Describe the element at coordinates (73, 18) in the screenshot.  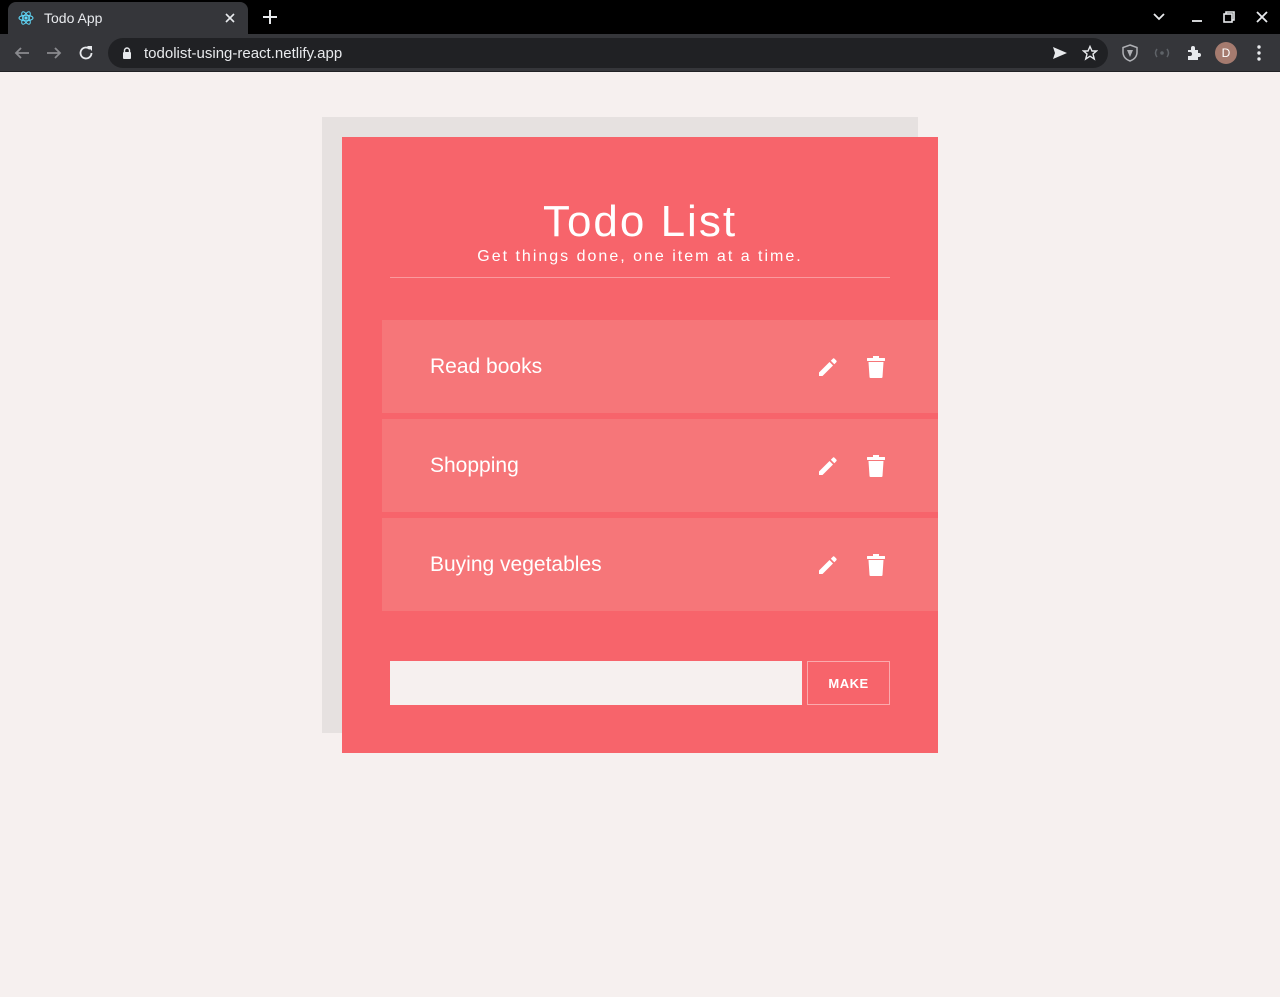
I see `tab-title: Todo App` at that location.